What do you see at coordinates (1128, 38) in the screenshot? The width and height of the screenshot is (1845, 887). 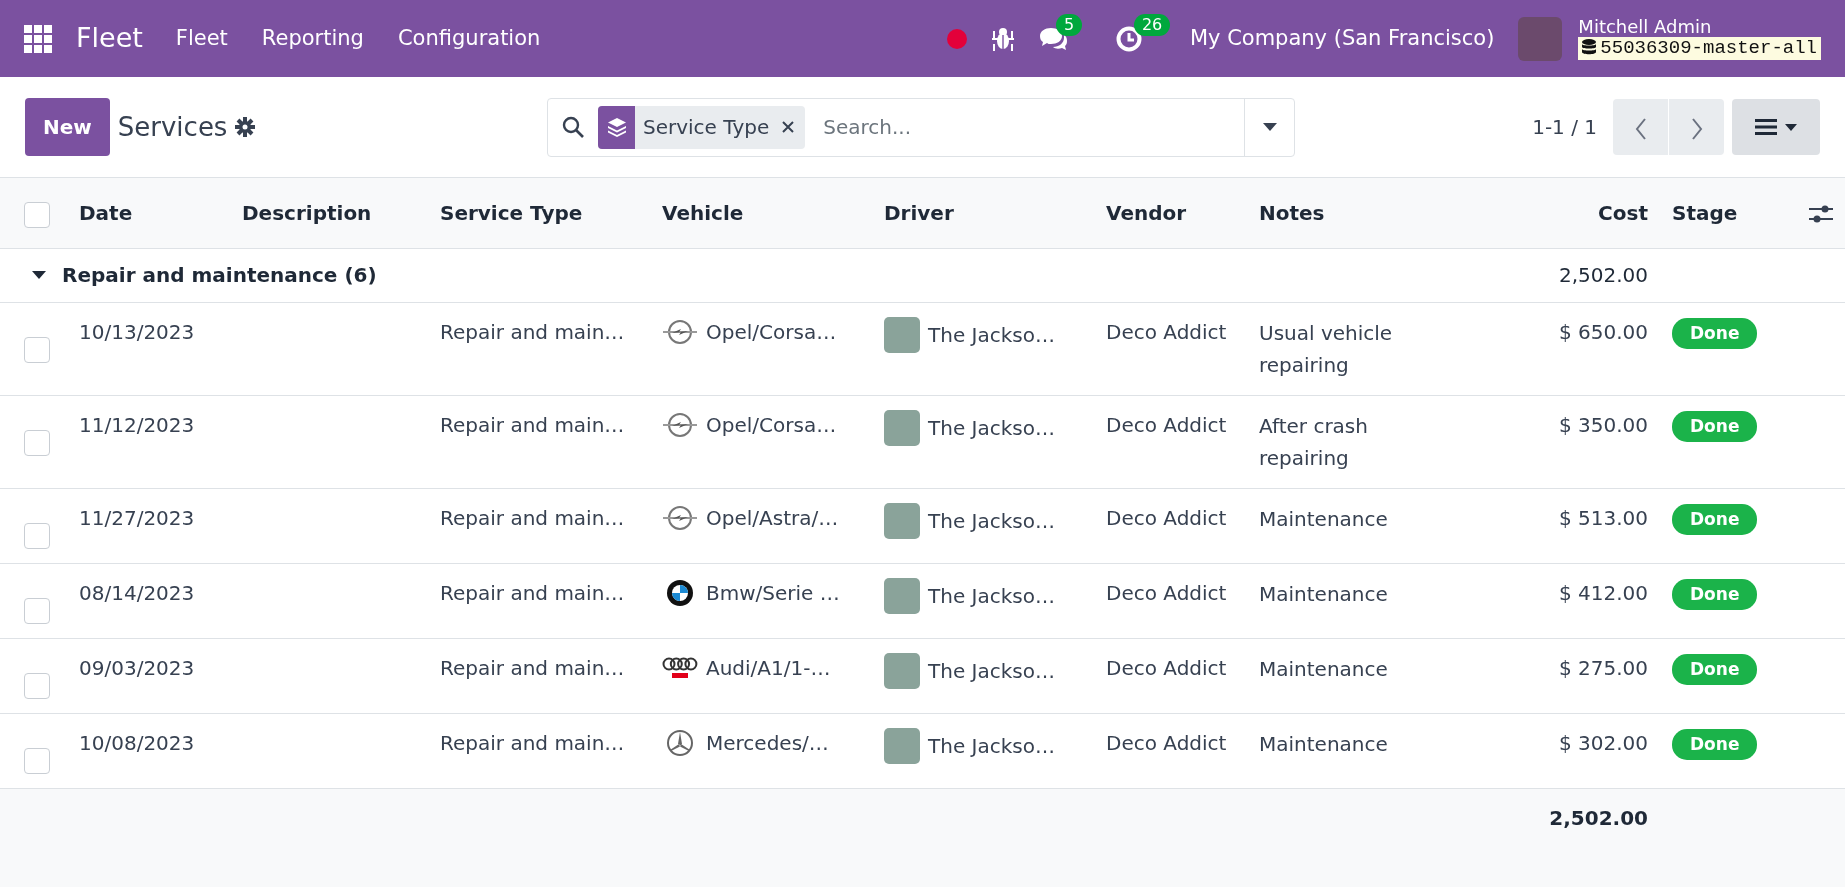 I see `clock-icon` at bounding box center [1128, 38].